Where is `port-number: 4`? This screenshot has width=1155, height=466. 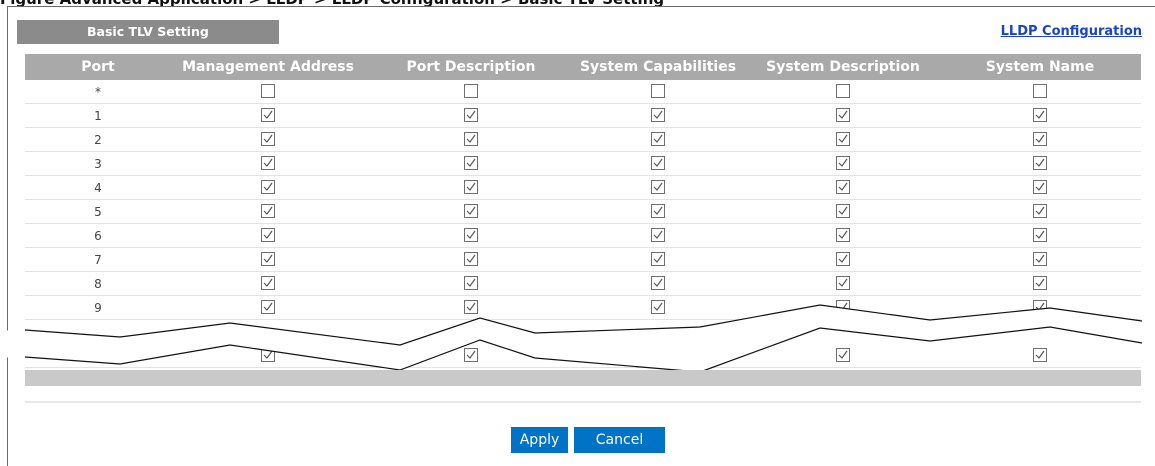
port-number: 4 is located at coordinates (98, 188).